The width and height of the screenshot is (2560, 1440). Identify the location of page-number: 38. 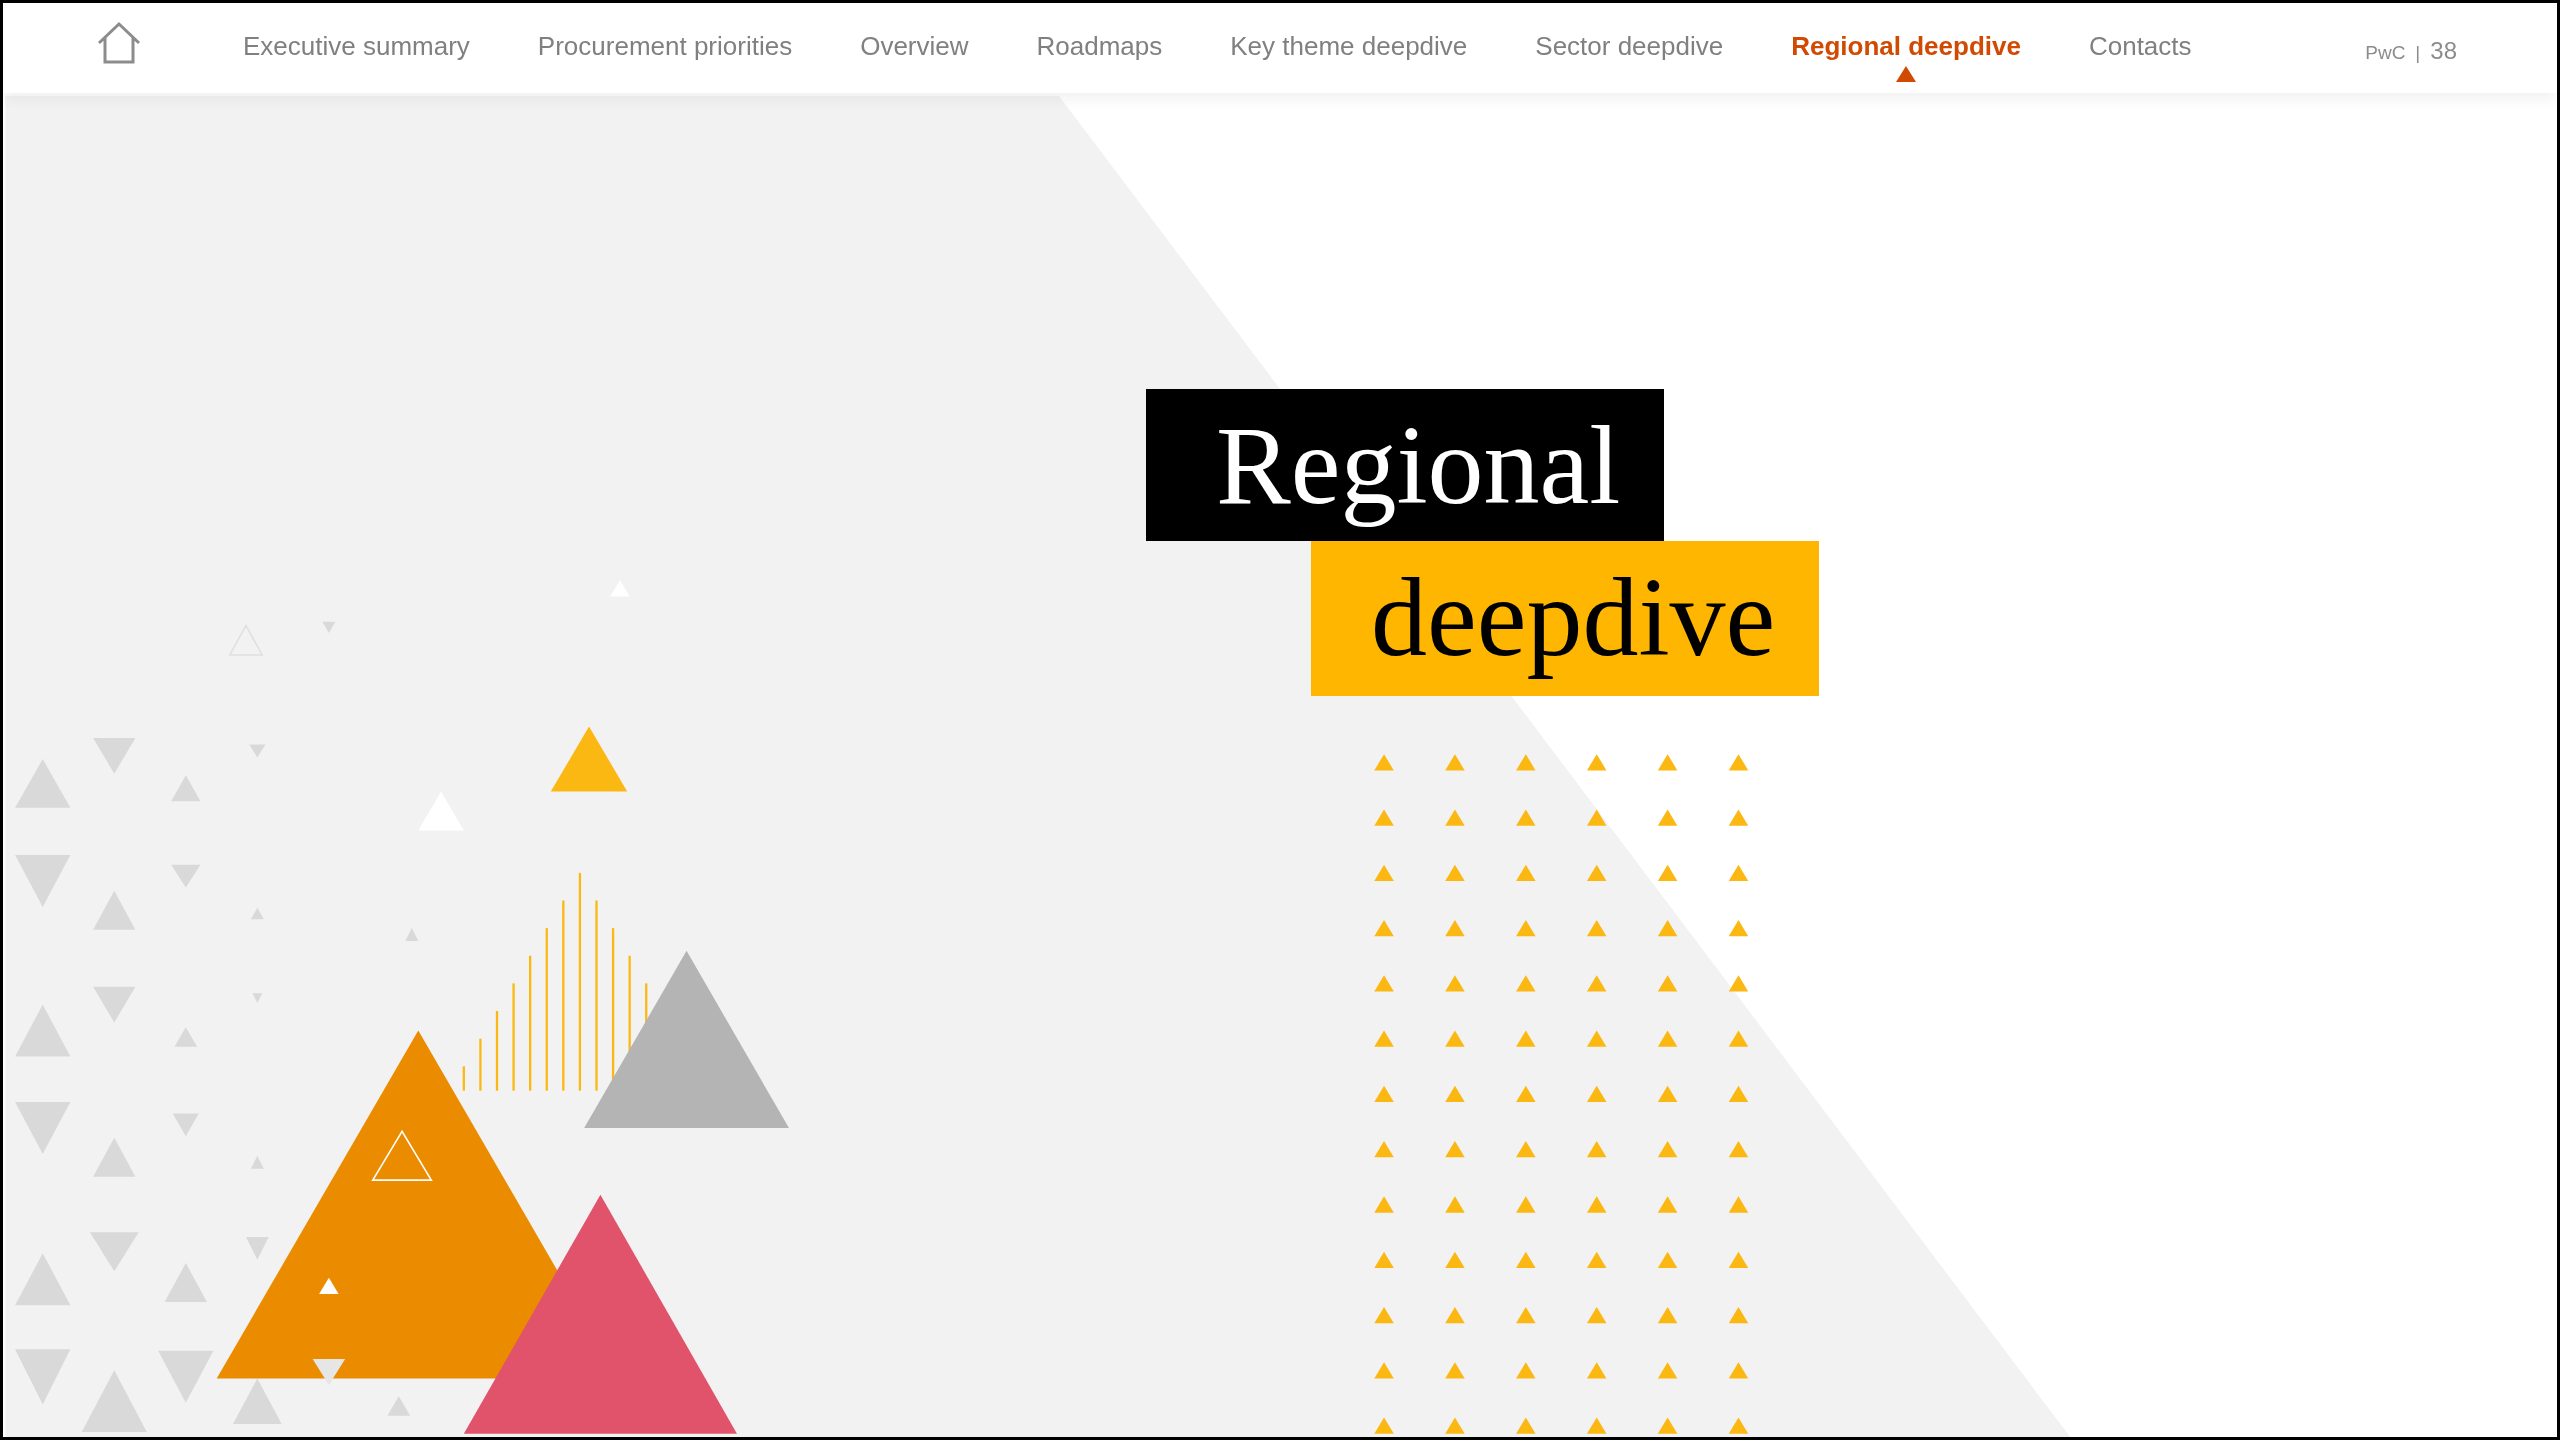
(2443, 51).